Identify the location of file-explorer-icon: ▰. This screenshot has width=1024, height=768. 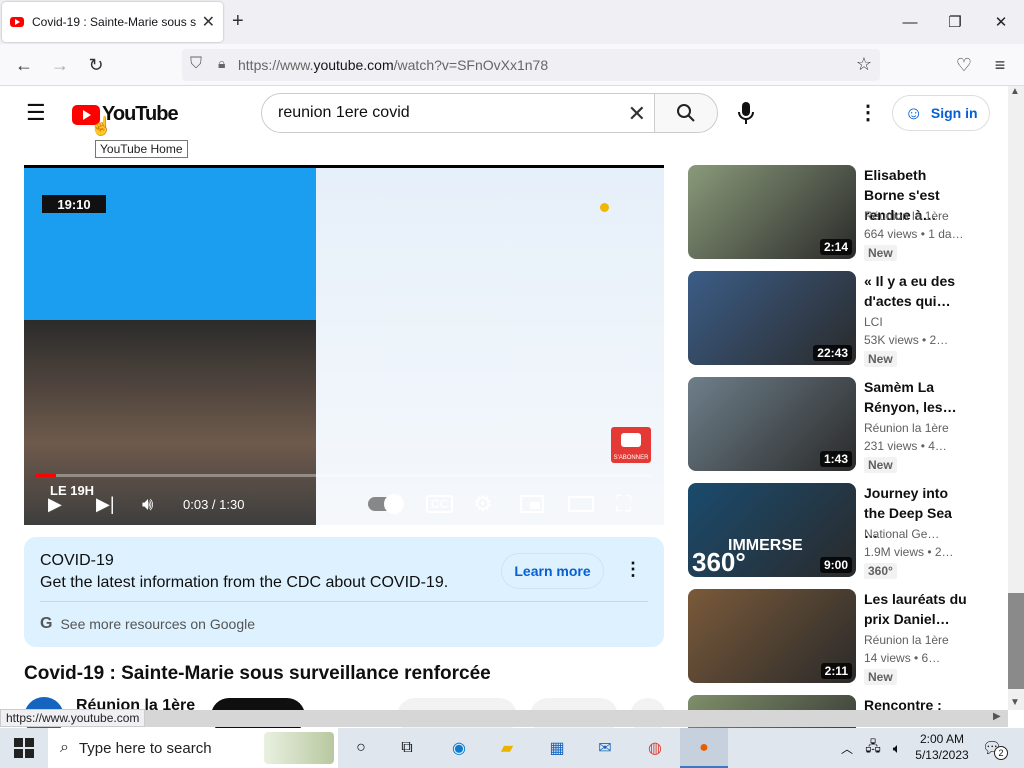
(507, 748).